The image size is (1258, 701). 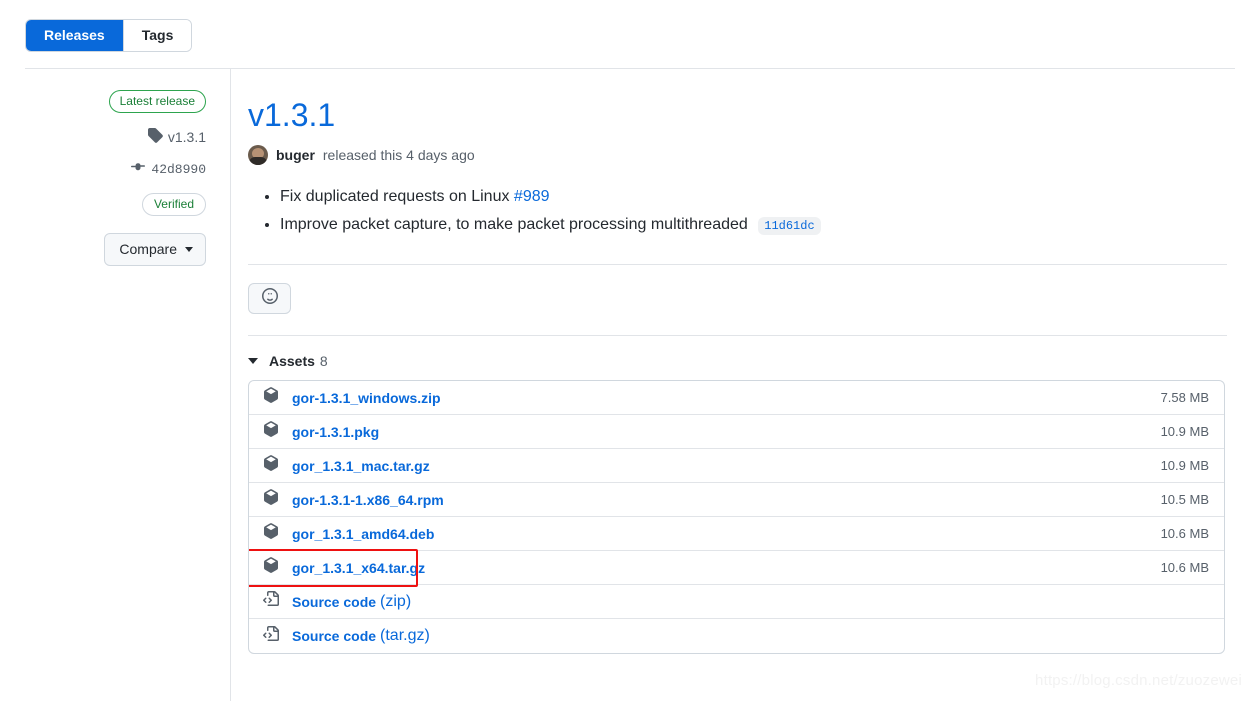 I want to click on table-row: Source code (zip), so click(x=736, y=602).